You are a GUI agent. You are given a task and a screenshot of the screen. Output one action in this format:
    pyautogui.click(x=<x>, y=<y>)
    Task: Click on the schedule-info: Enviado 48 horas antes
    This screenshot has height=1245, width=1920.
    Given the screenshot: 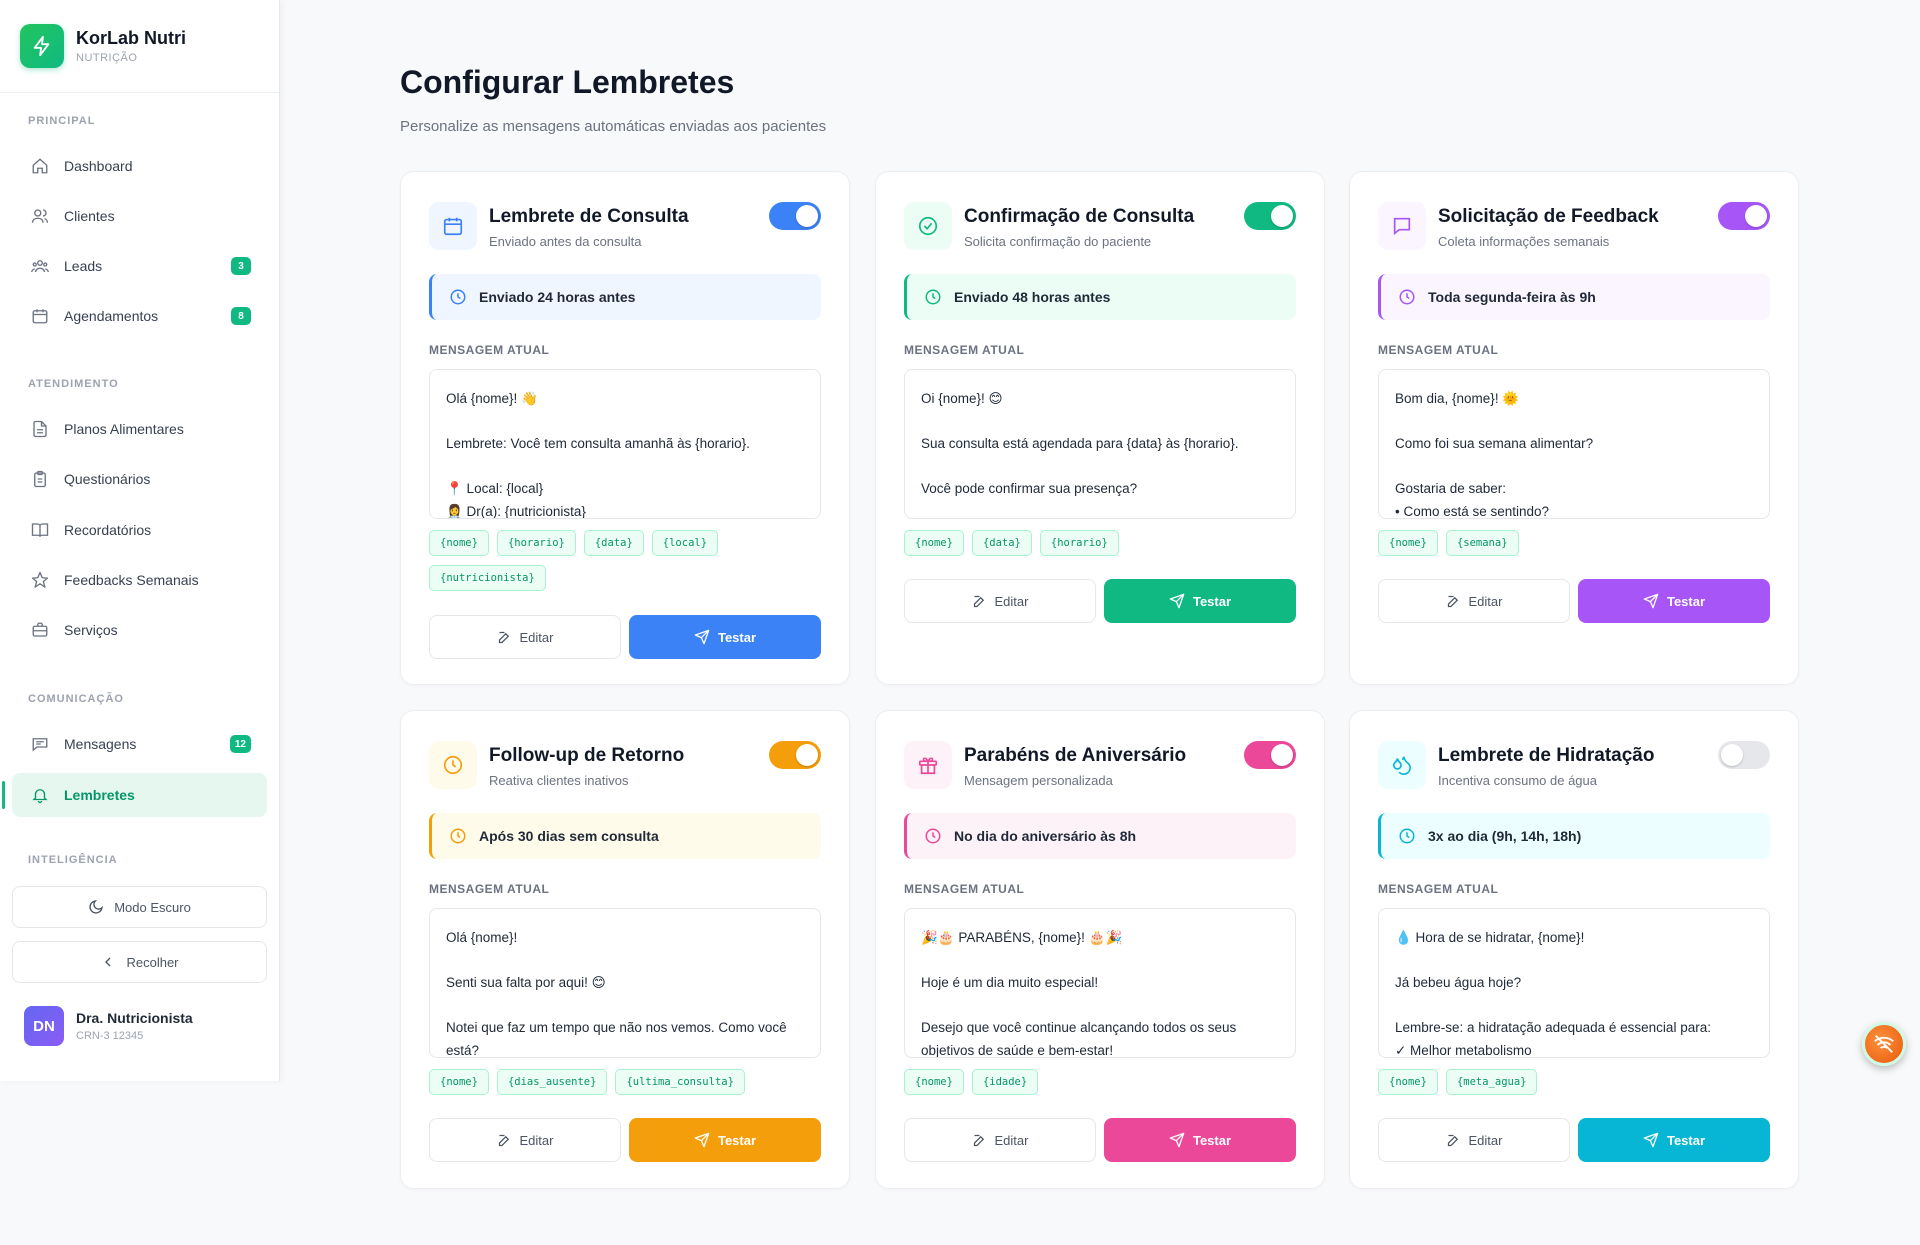 What is the action you would take?
    pyautogui.click(x=1100, y=297)
    